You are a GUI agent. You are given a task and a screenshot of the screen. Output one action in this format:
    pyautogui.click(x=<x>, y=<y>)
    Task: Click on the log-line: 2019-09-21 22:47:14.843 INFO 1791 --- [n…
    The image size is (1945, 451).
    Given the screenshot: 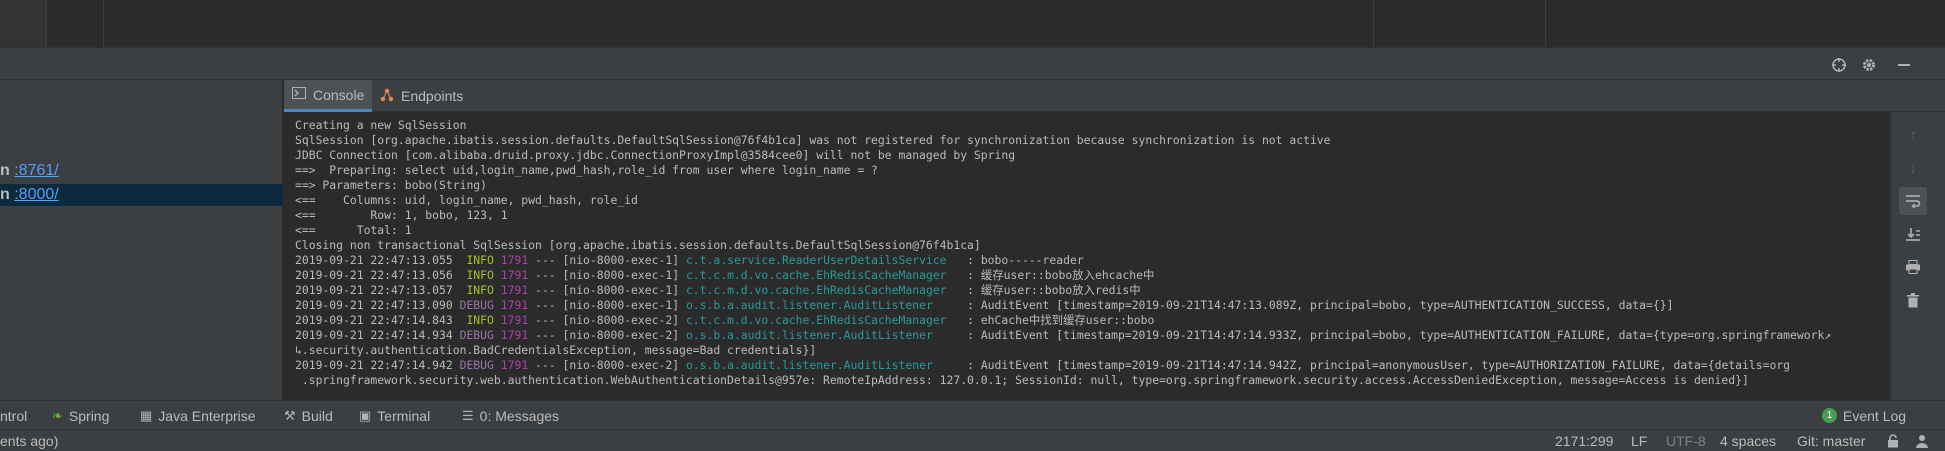 What is the action you would take?
    pyautogui.click(x=724, y=320)
    